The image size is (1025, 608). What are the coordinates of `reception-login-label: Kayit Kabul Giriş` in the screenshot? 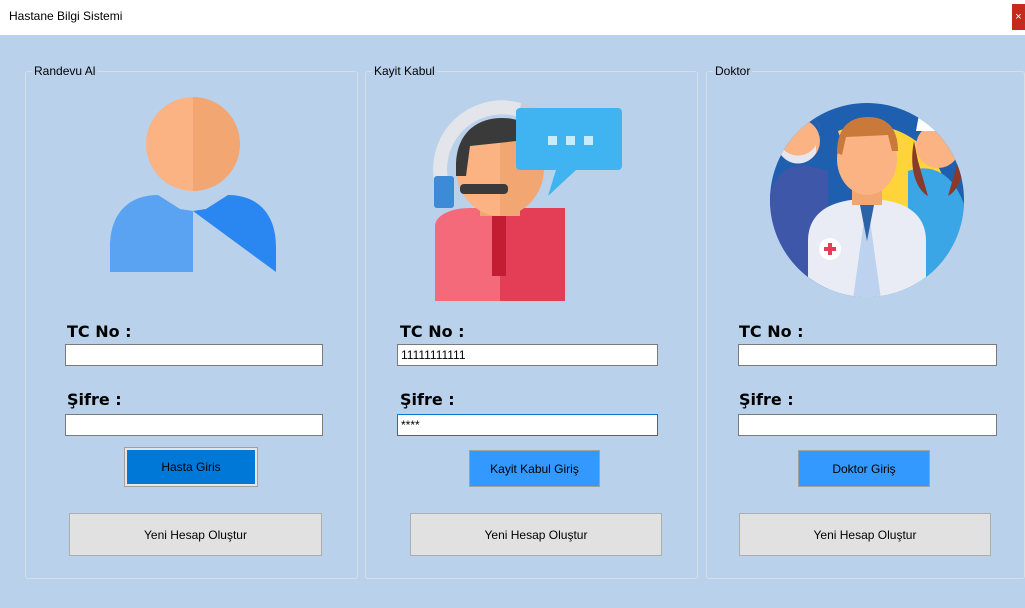 It's located at (534, 468).